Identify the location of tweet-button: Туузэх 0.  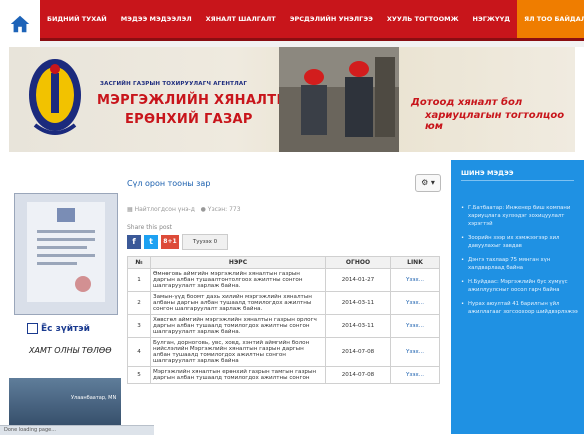
(205, 242).